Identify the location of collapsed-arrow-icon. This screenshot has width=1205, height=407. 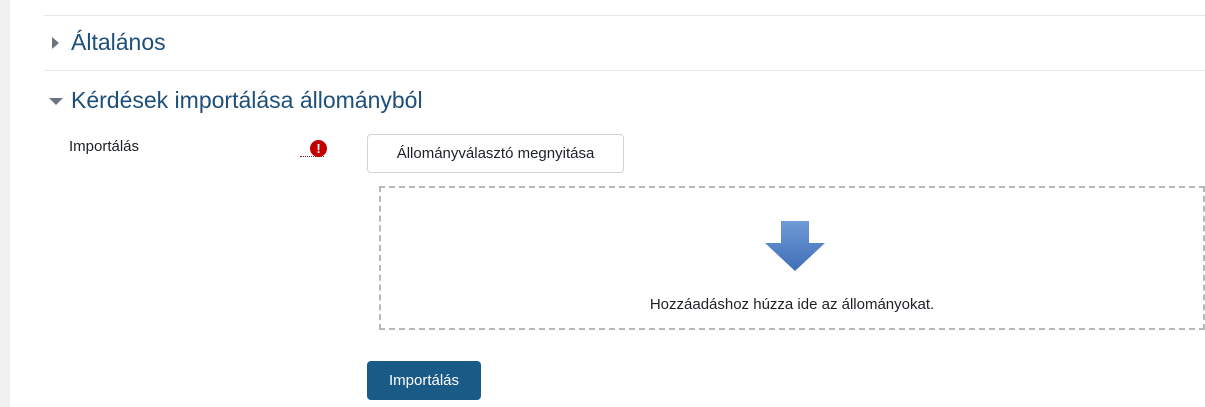
(57, 43).